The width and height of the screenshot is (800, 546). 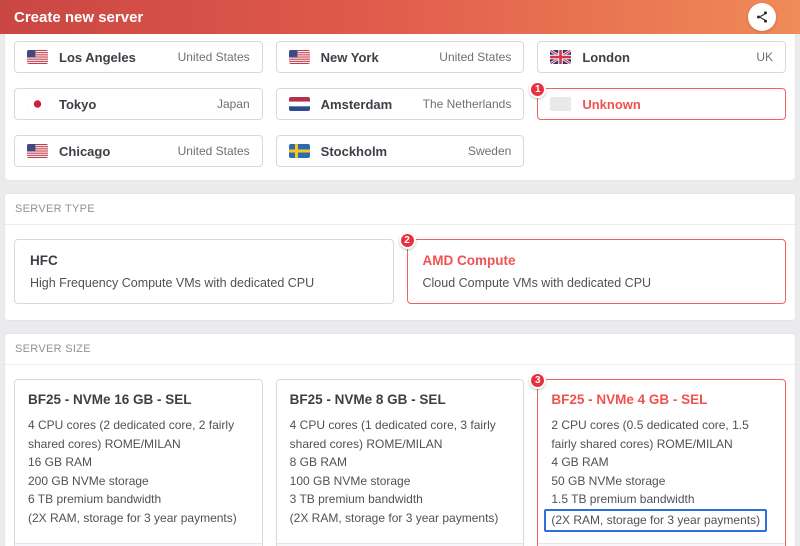 What do you see at coordinates (561, 104) in the screenshot?
I see `unknown-flag-icon` at bounding box center [561, 104].